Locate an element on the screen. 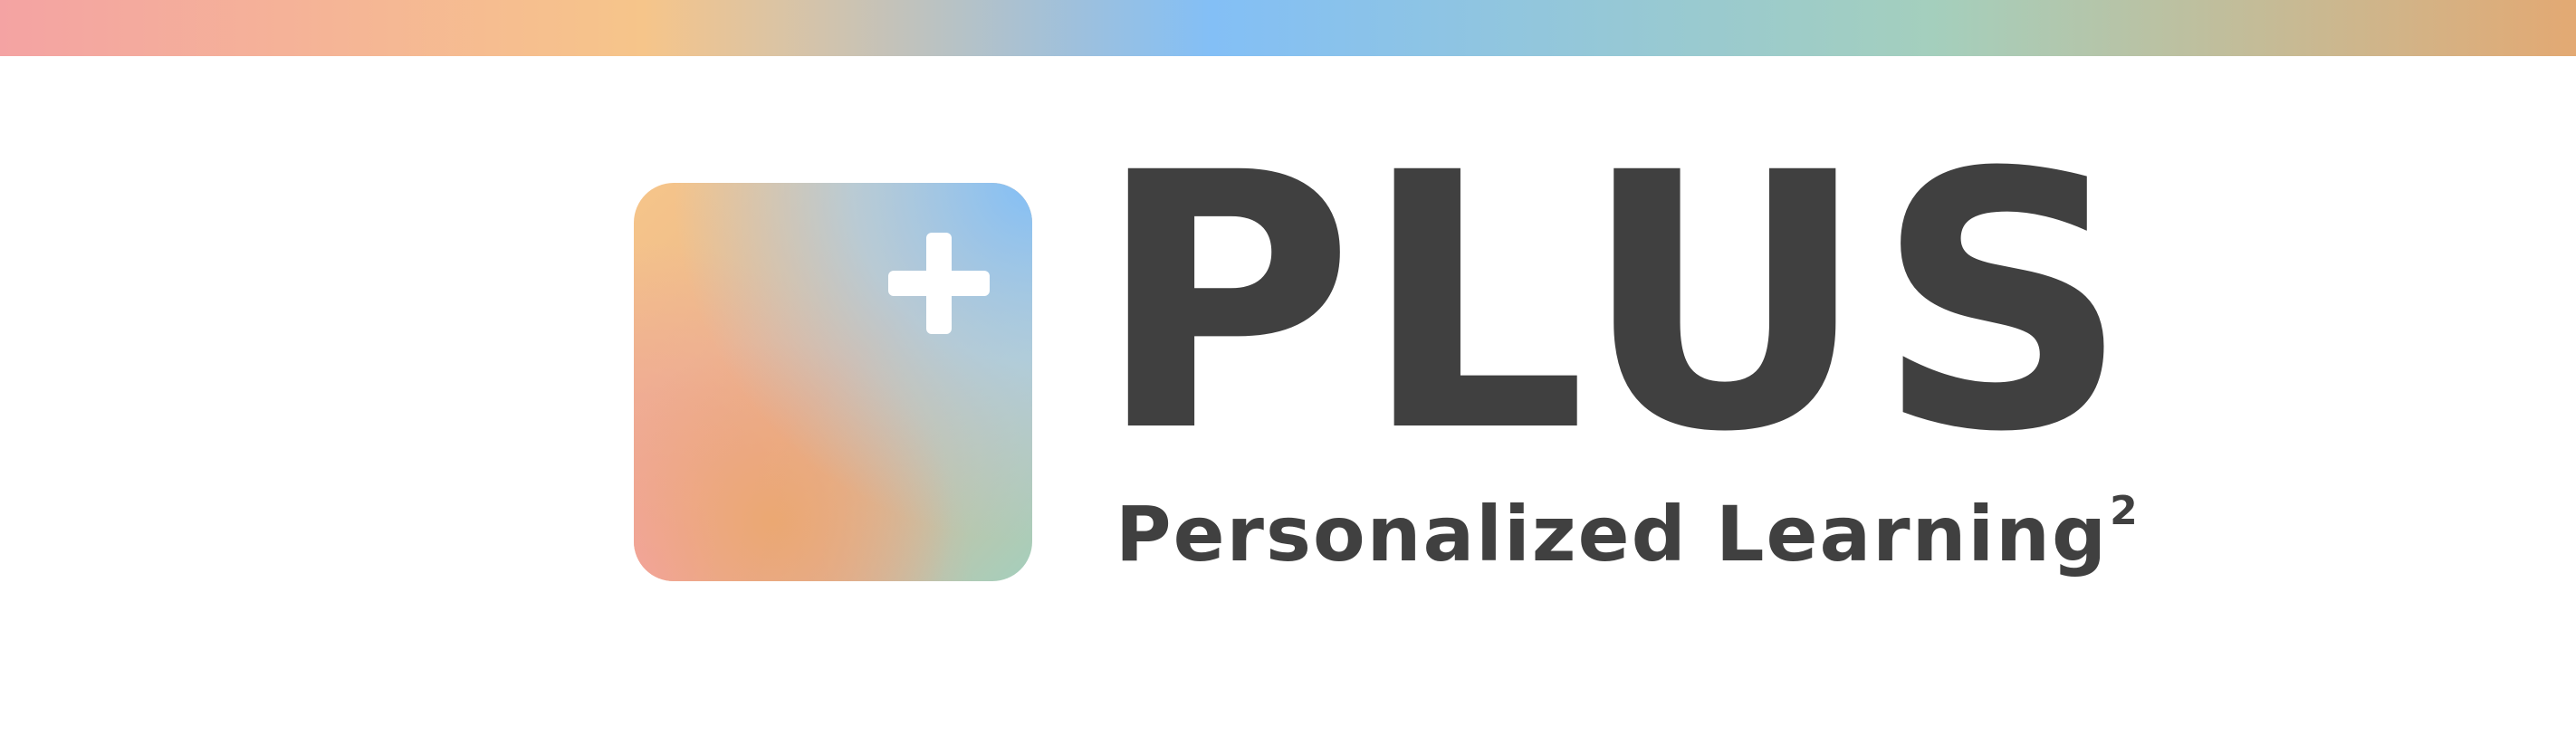 The width and height of the screenshot is (2576, 736). gradient-banner-stripe is located at coordinates (1288, 28).